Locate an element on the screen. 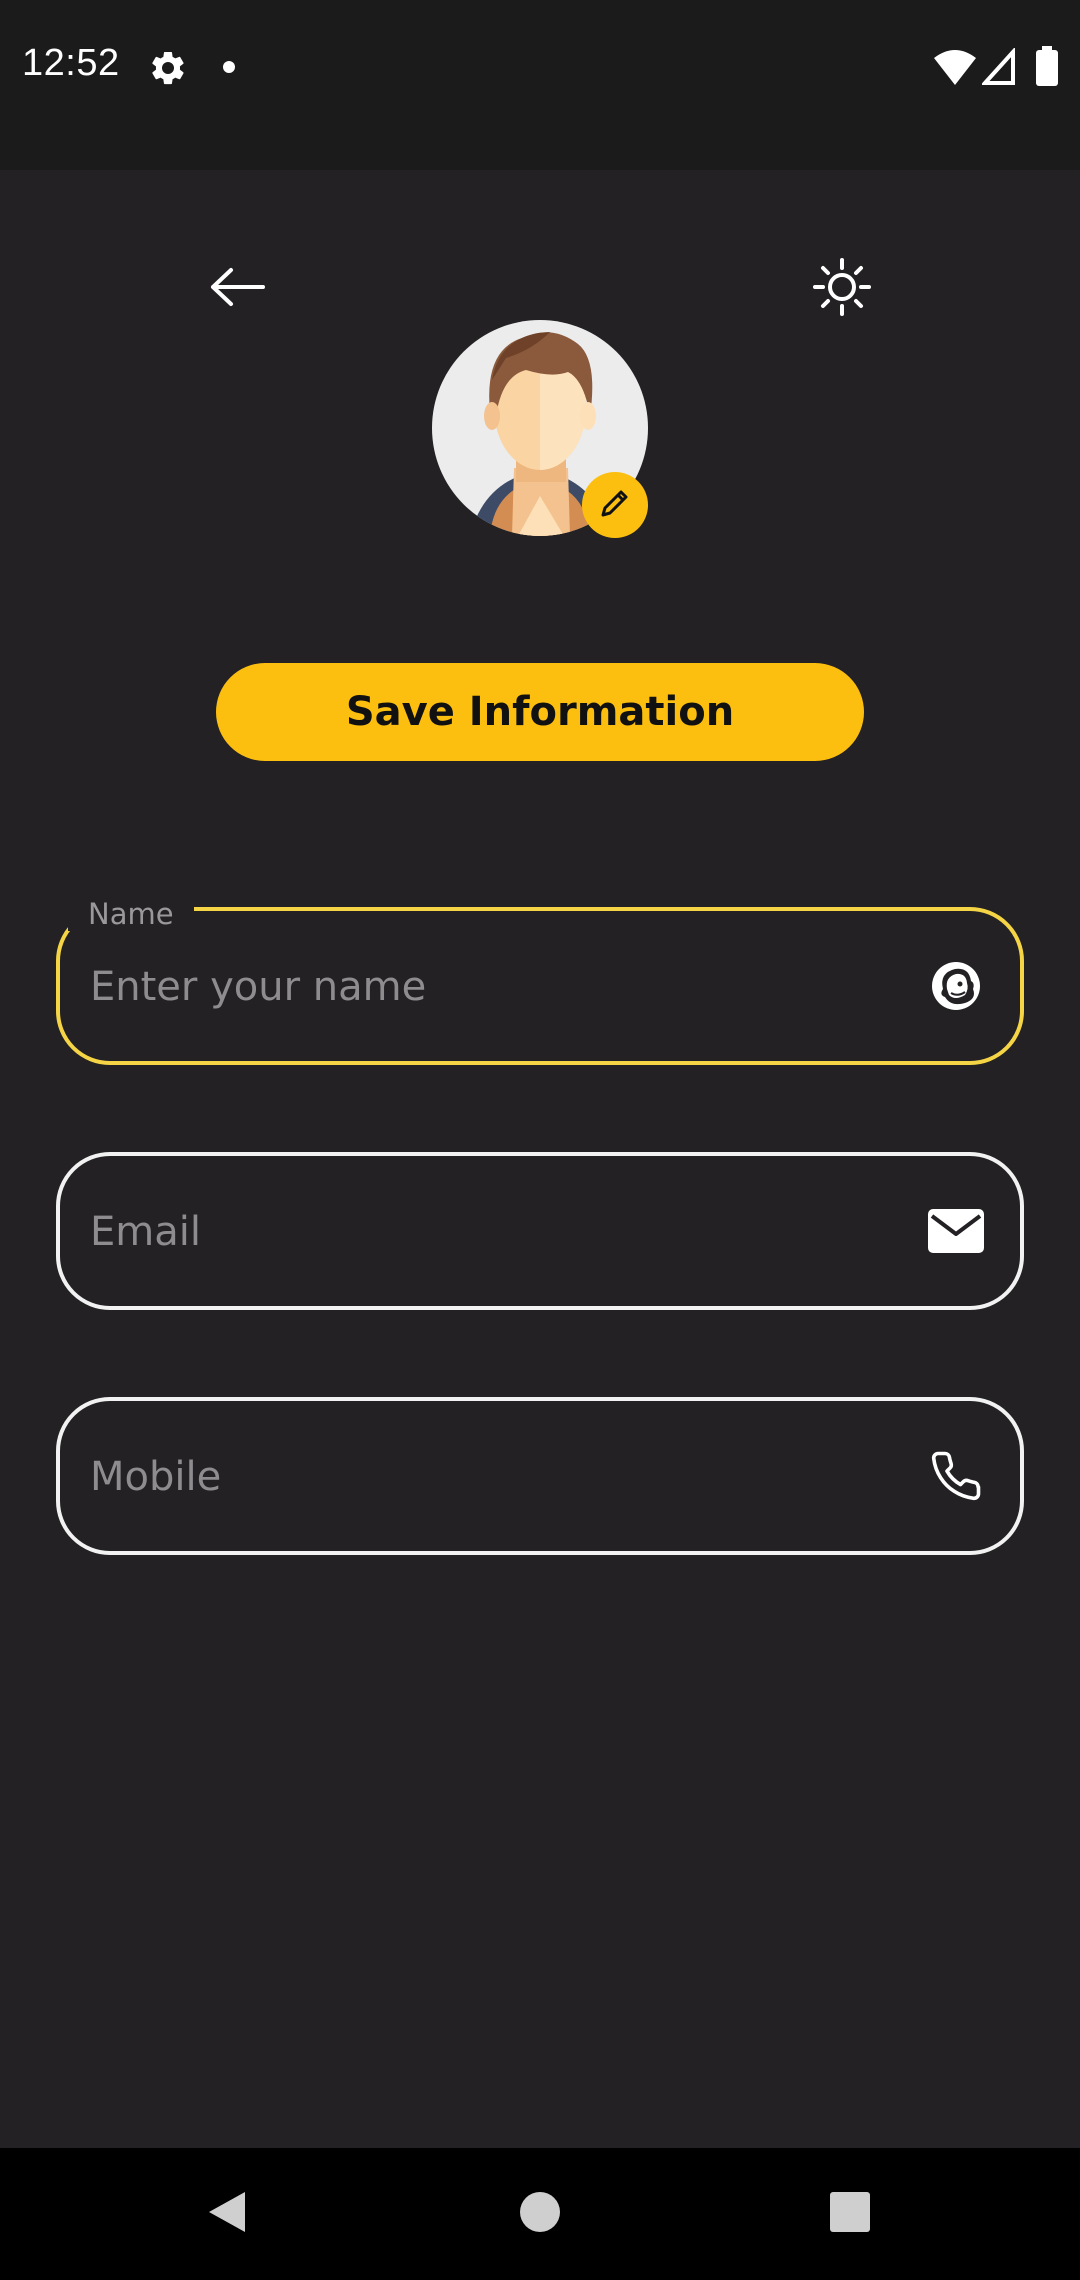 The width and height of the screenshot is (1080, 2280). wifi-icon is located at coordinates (955, 69).